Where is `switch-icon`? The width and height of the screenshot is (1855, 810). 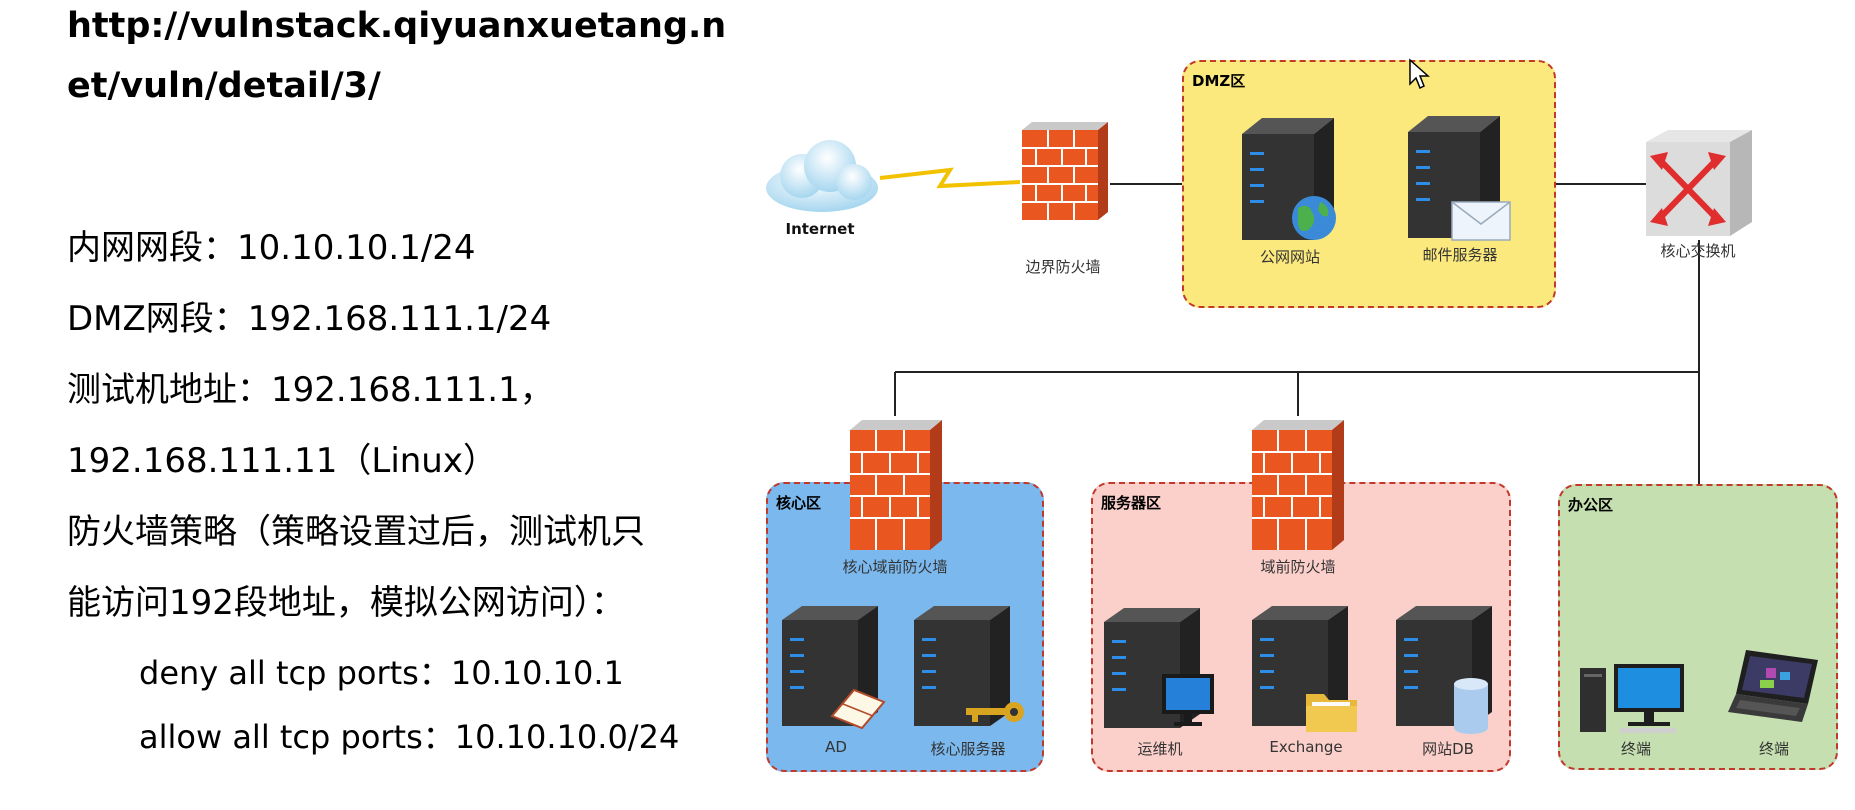 switch-icon is located at coordinates (1699, 183).